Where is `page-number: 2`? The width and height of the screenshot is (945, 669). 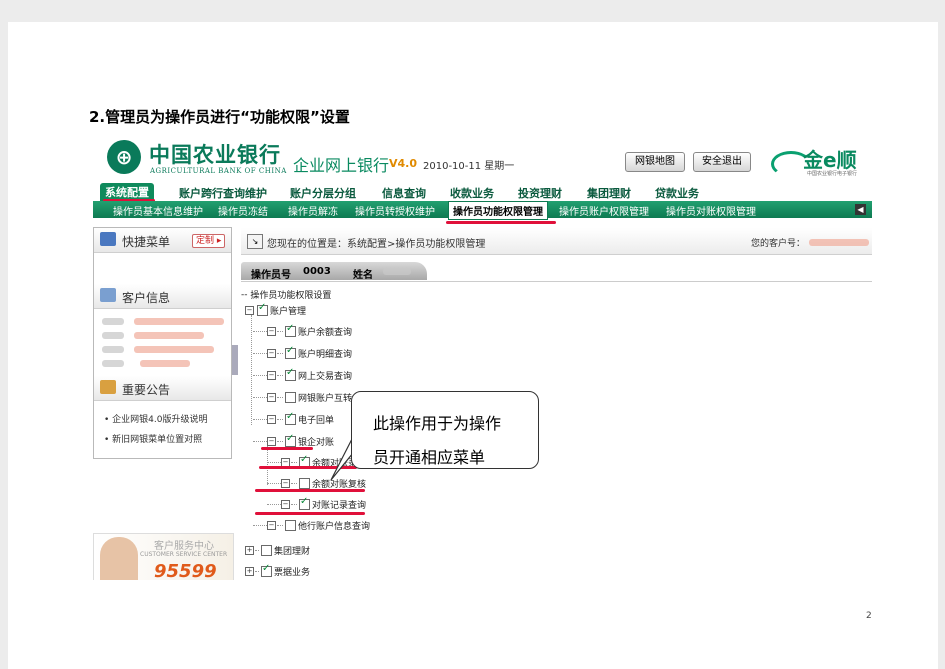 page-number: 2 is located at coordinates (869, 616).